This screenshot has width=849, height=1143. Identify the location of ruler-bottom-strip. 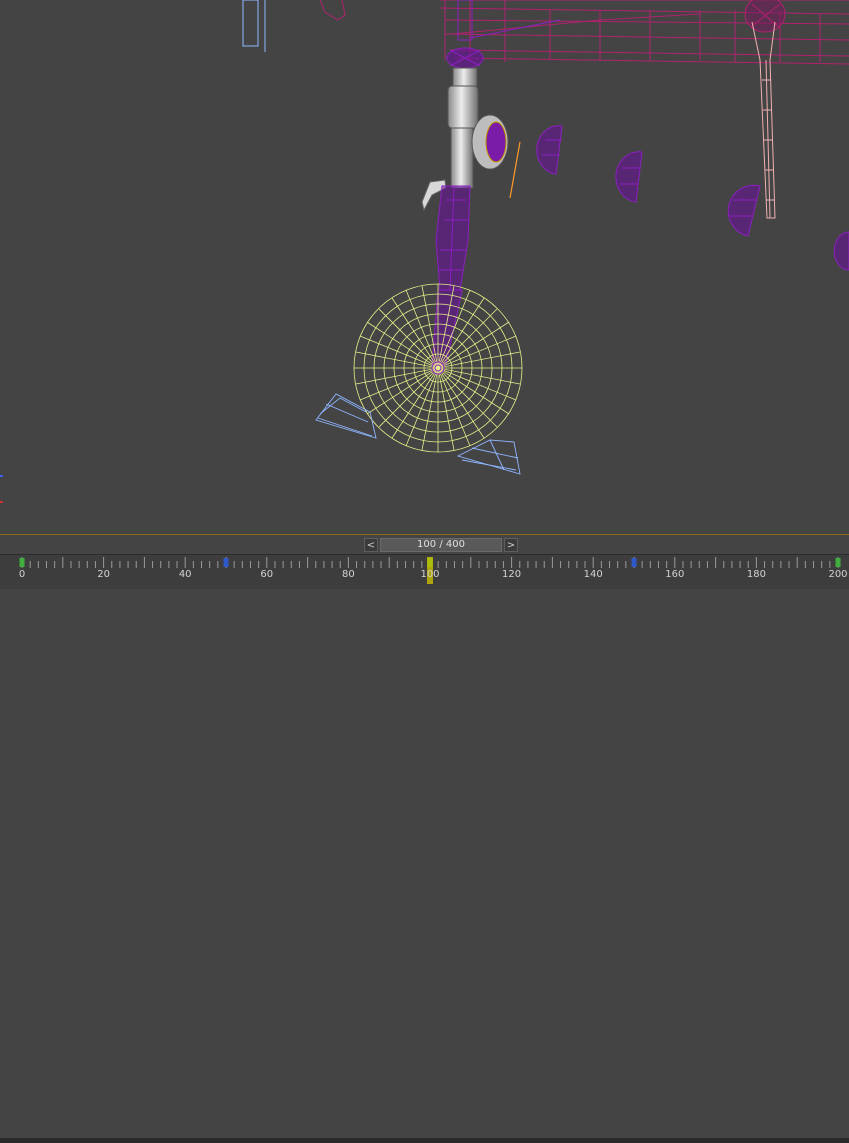
(424, 1140).